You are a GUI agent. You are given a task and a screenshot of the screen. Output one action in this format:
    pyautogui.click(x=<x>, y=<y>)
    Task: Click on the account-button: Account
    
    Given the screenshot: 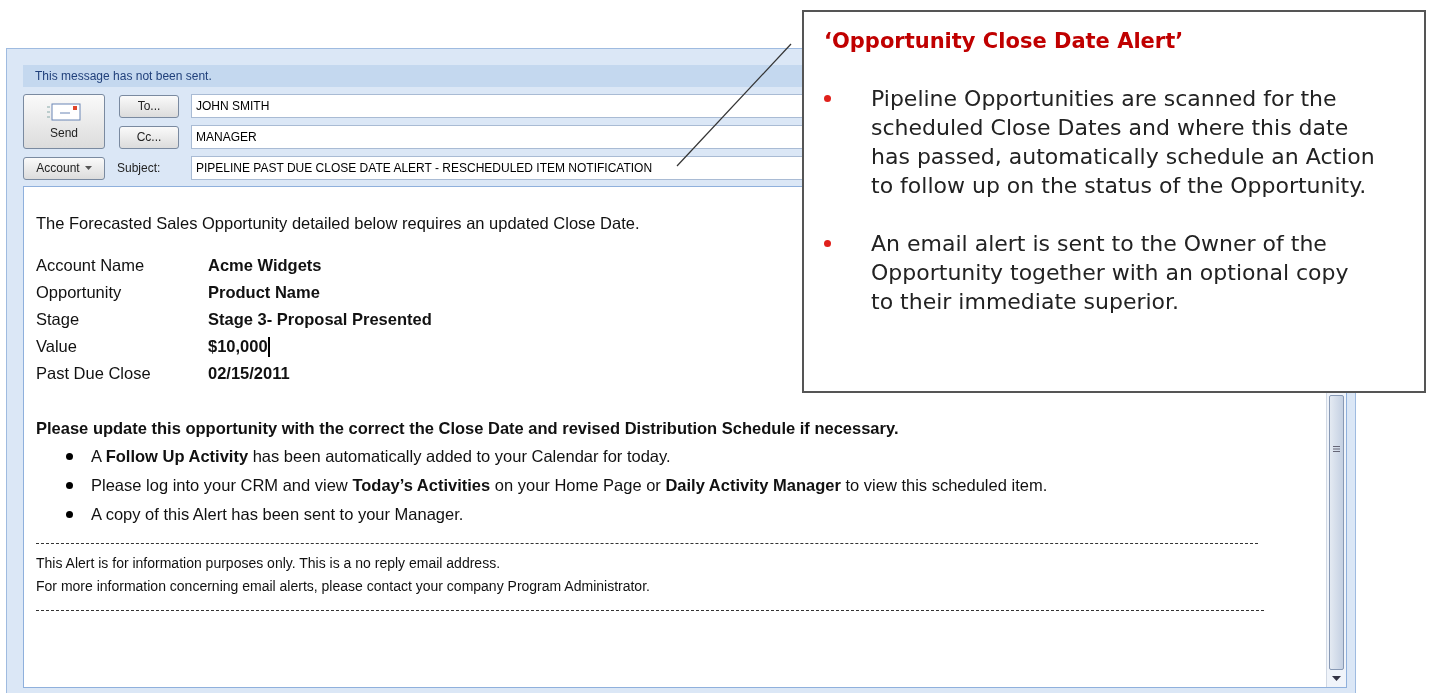 What is the action you would take?
    pyautogui.click(x=64, y=168)
    